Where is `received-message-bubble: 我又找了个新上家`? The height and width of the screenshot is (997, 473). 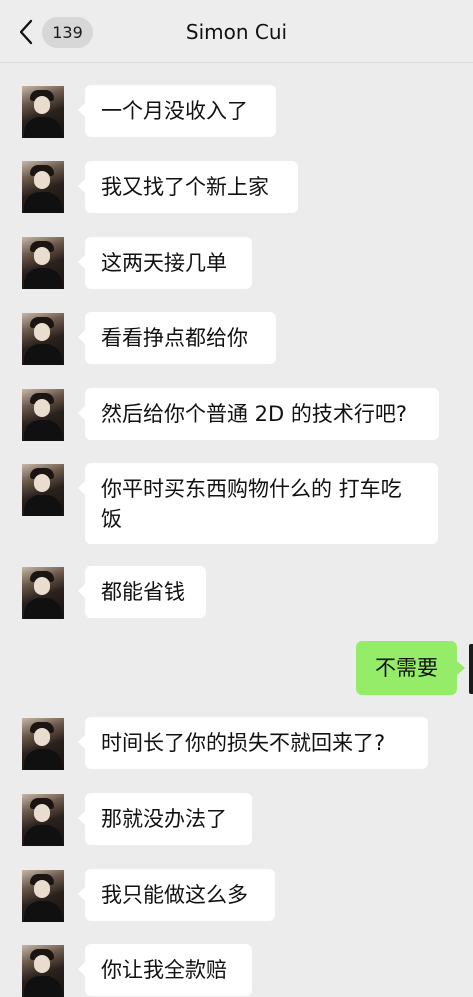
received-message-bubble: 我又找了个新上家 is located at coordinates (188, 187).